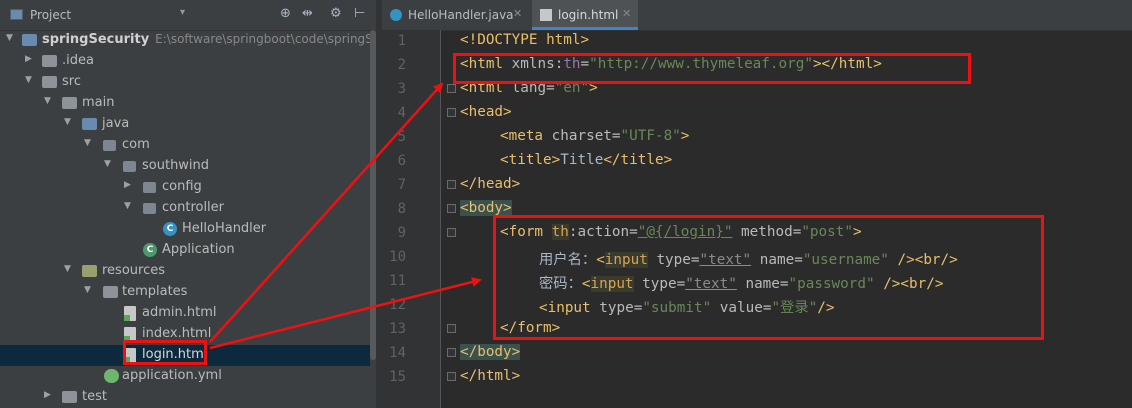  What do you see at coordinates (326, 212) in the screenshot?
I see `arrow-to-namespace` at bounding box center [326, 212].